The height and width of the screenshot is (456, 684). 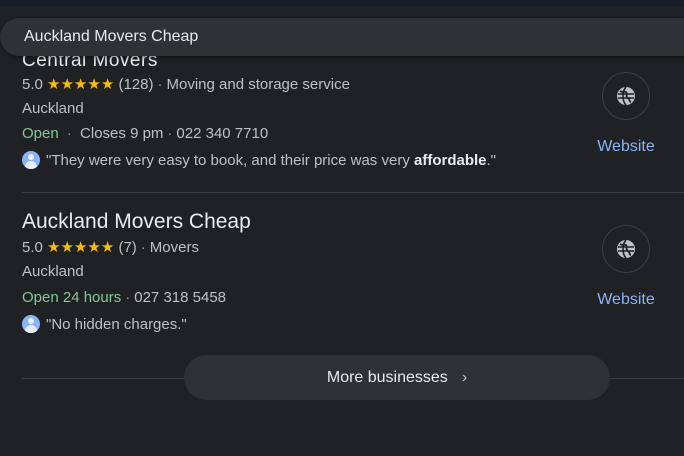 I want to click on search-input: Auckland Movers Cheap, so click(x=111, y=37).